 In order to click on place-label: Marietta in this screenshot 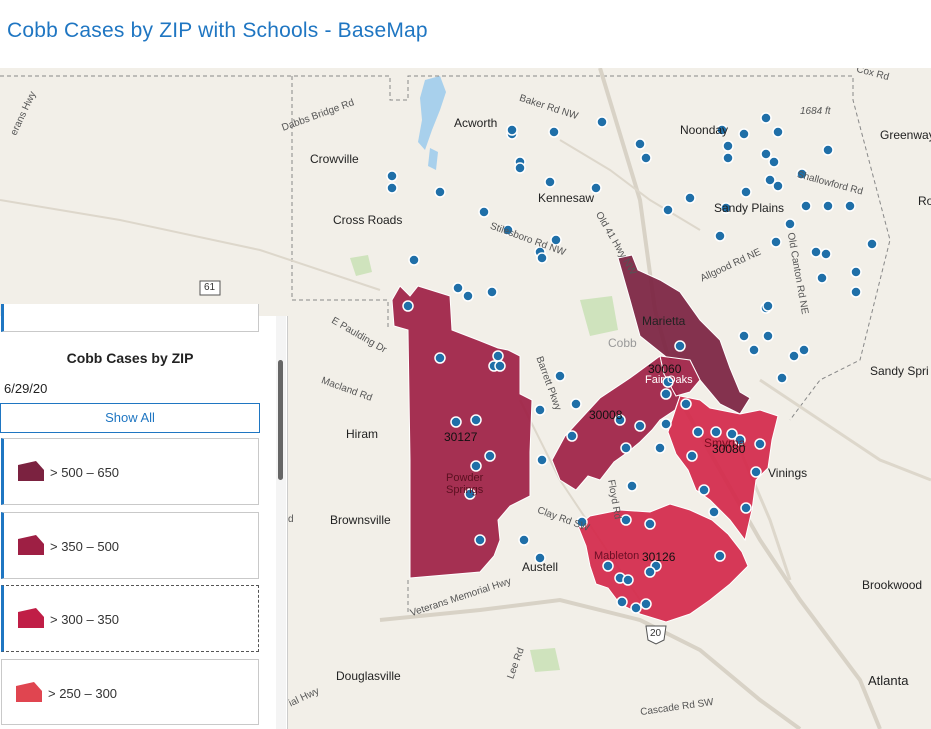, I will do `click(664, 321)`.